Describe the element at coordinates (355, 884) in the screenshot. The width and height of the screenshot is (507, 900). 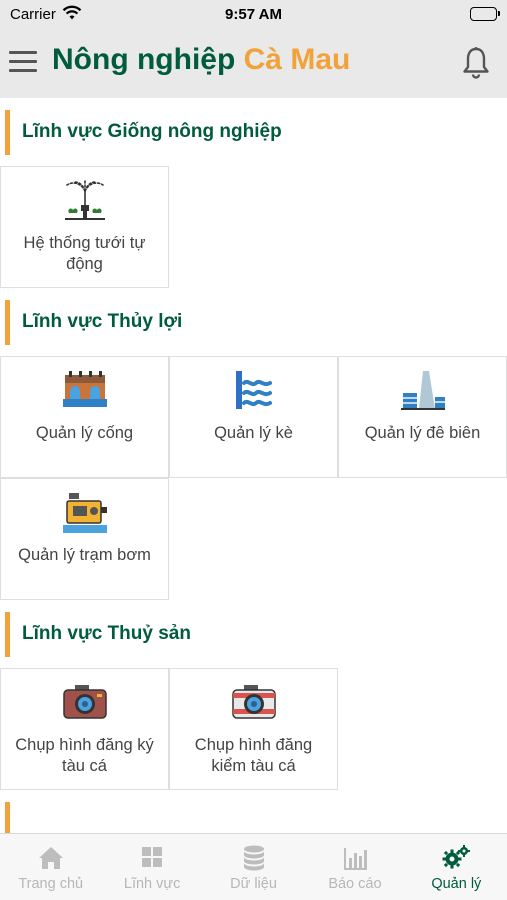
I see `tab-label: Báo cáo` at that location.